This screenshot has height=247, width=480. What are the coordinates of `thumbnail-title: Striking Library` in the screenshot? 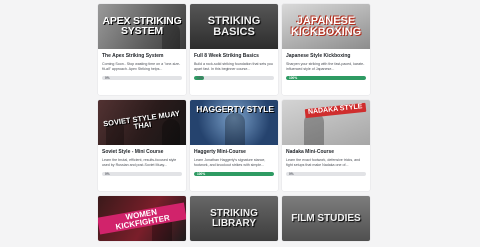 It's located at (234, 218).